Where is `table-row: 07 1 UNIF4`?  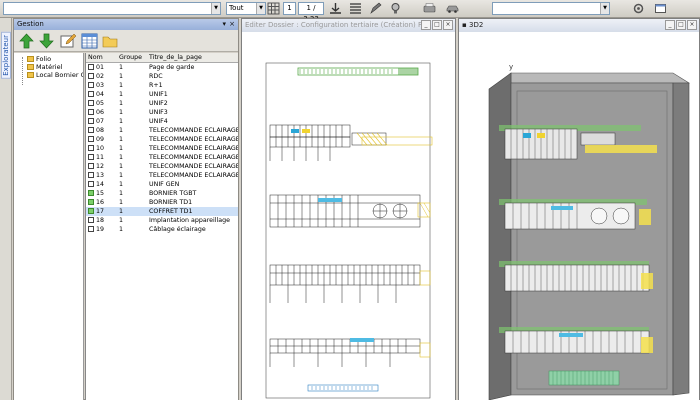 table-row: 07 1 UNIF4 is located at coordinates (162, 121).